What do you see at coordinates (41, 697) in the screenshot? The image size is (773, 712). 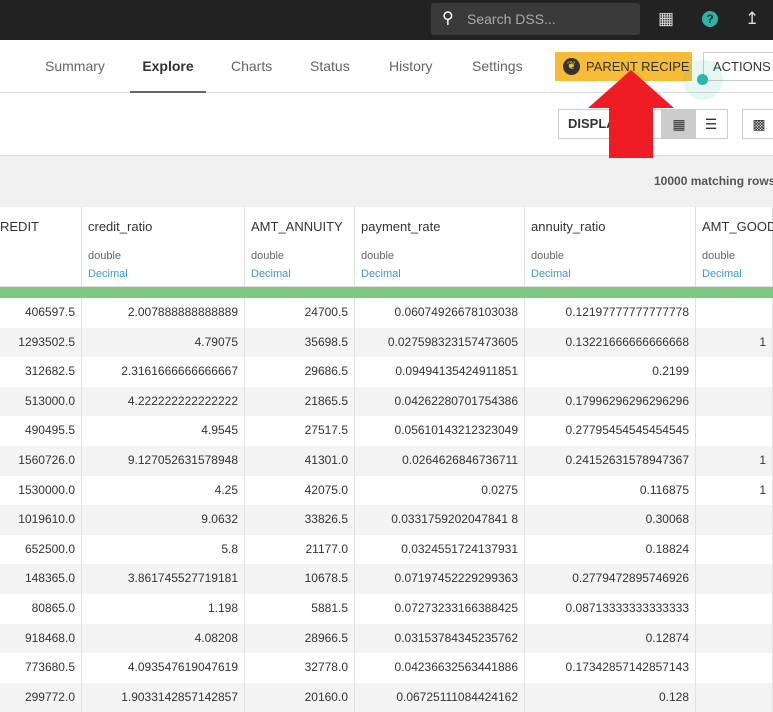 I see `table-cell: 299772.0` at bounding box center [41, 697].